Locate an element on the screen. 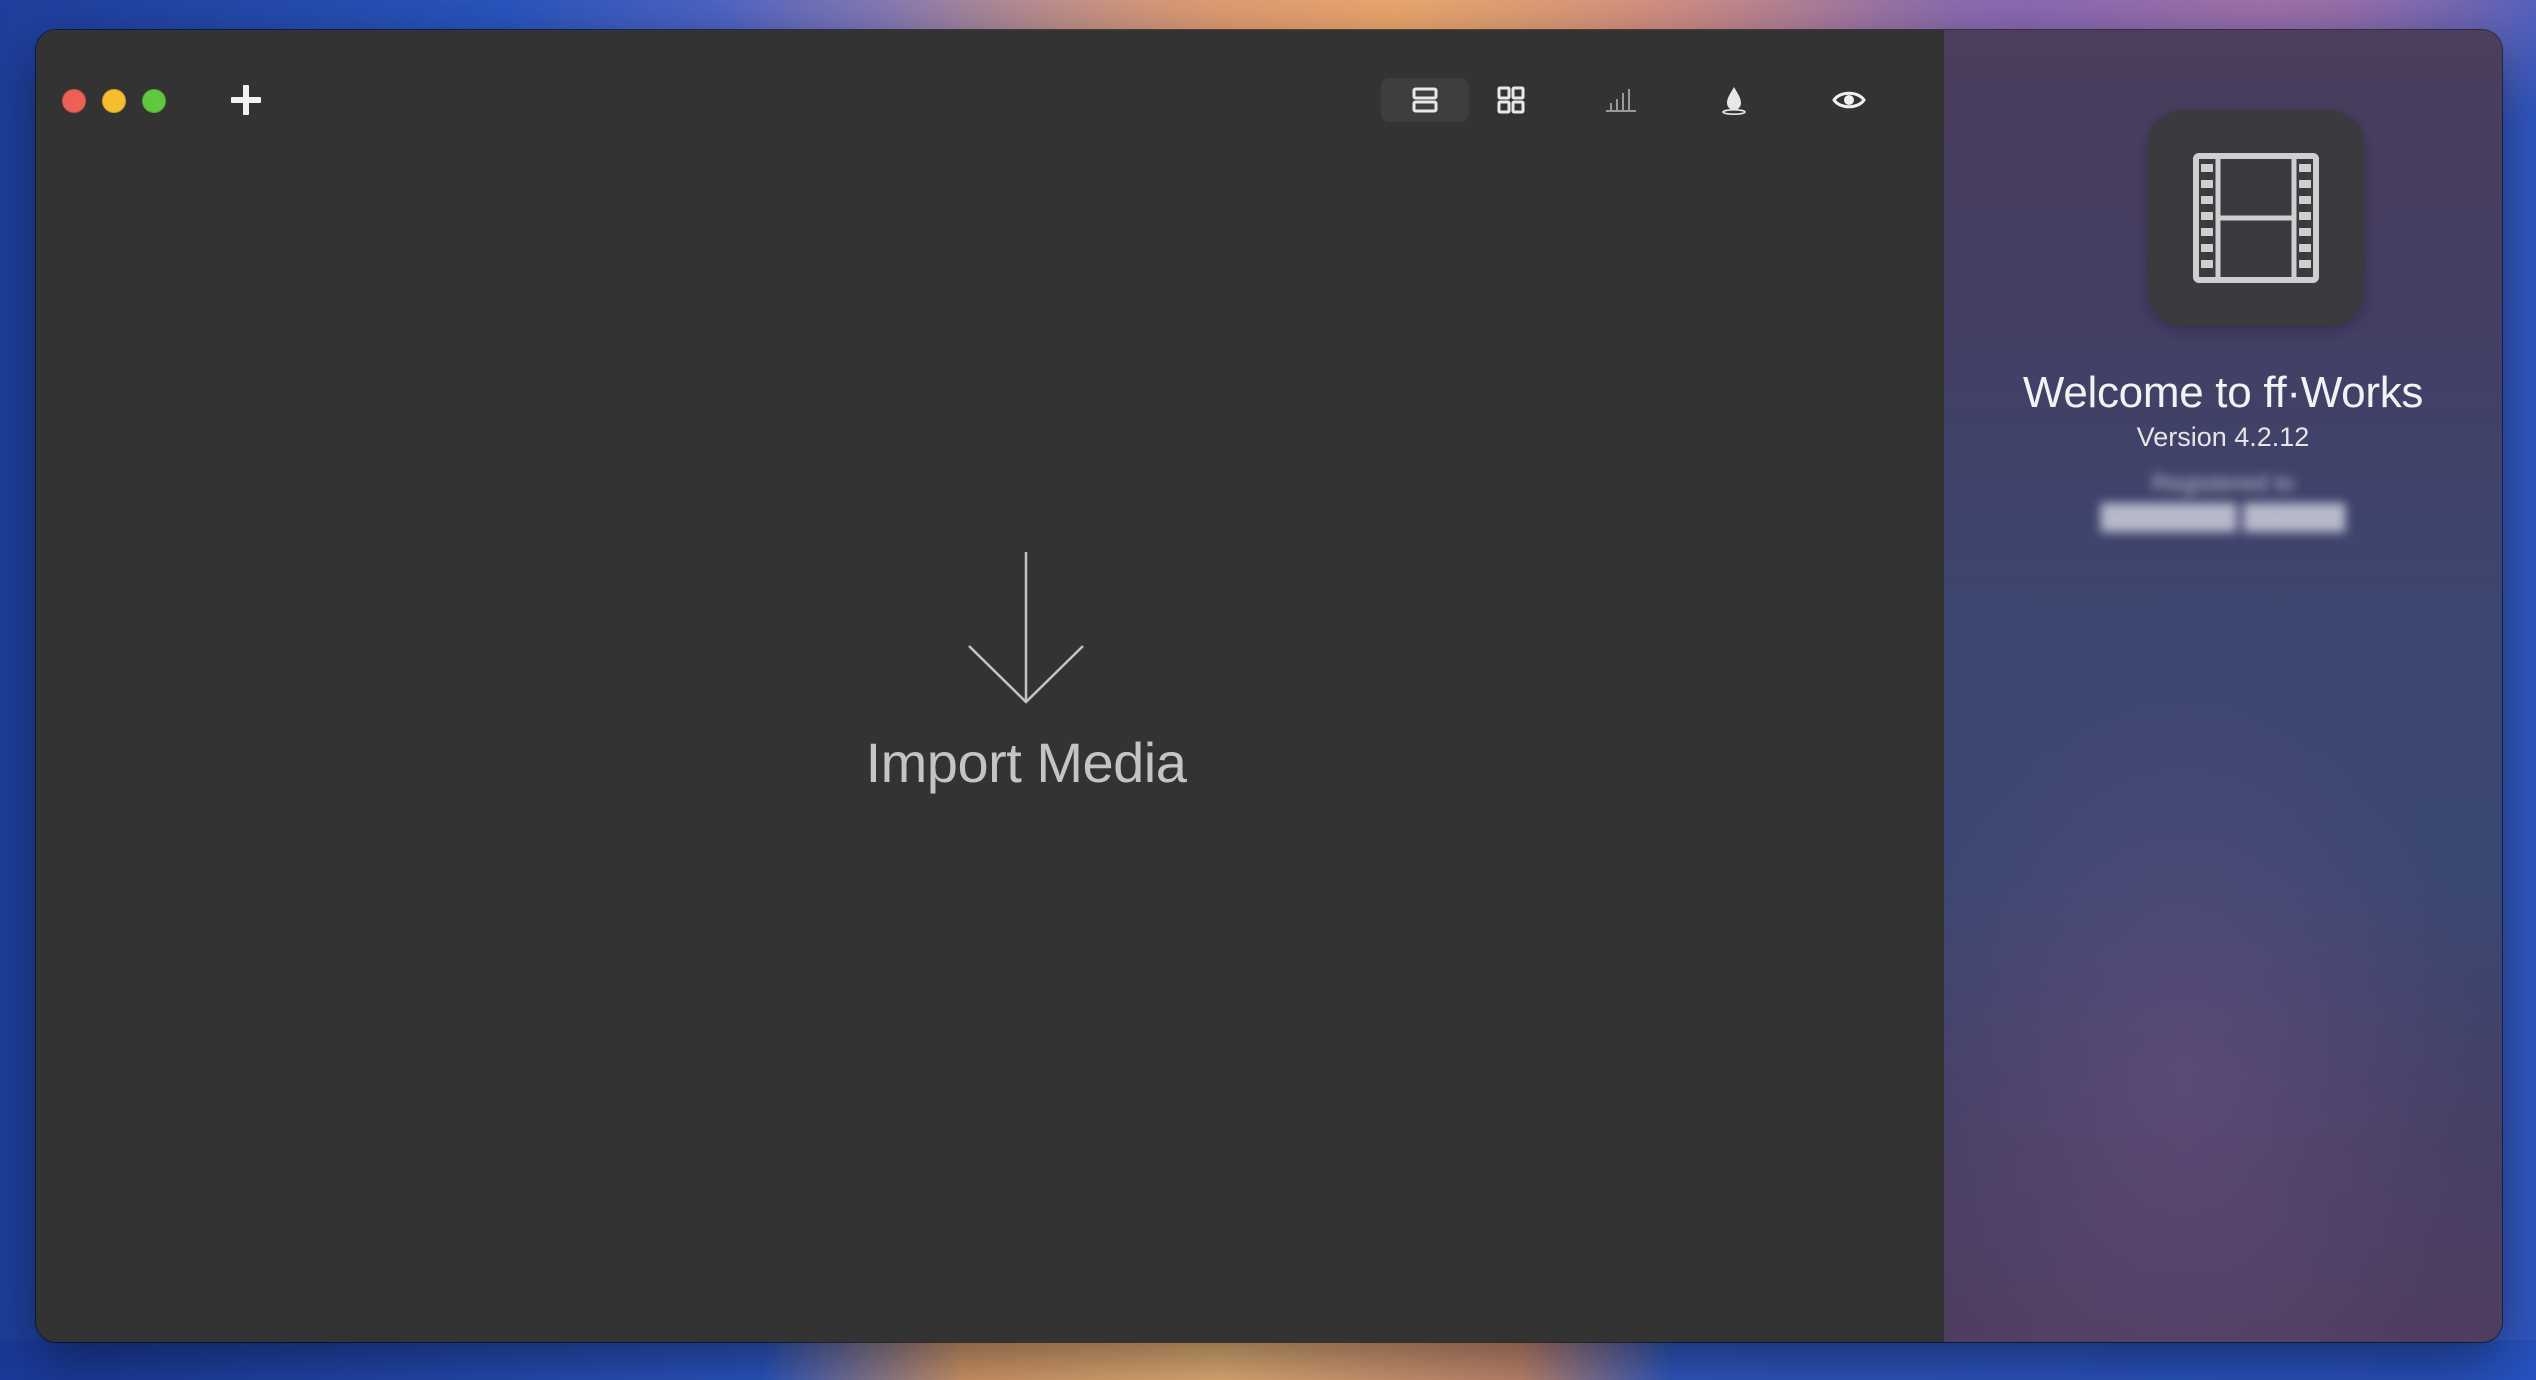 This screenshot has height=1380, width=2536. registered-to-label: Registered to is located at coordinates (2223, 483).